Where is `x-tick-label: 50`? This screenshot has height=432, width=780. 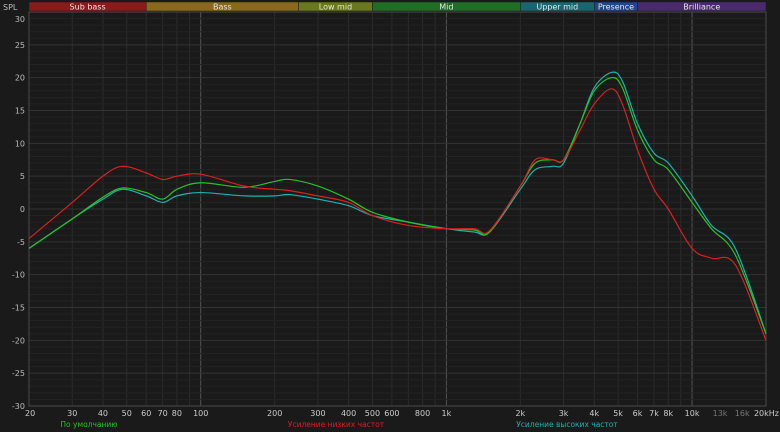 x-tick-label: 50 is located at coordinates (127, 413).